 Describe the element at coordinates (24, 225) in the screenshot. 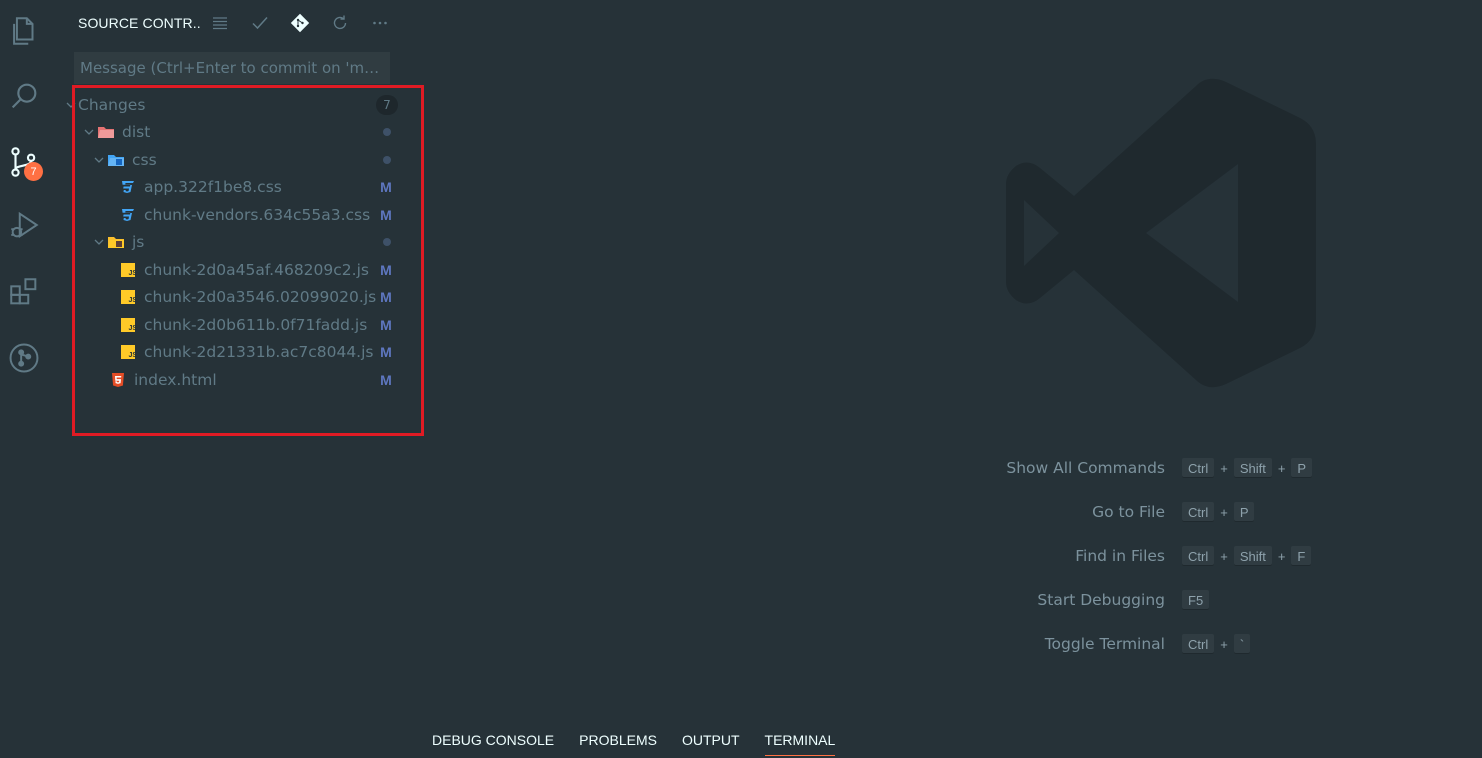

I see `run-debug-icon` at that location.